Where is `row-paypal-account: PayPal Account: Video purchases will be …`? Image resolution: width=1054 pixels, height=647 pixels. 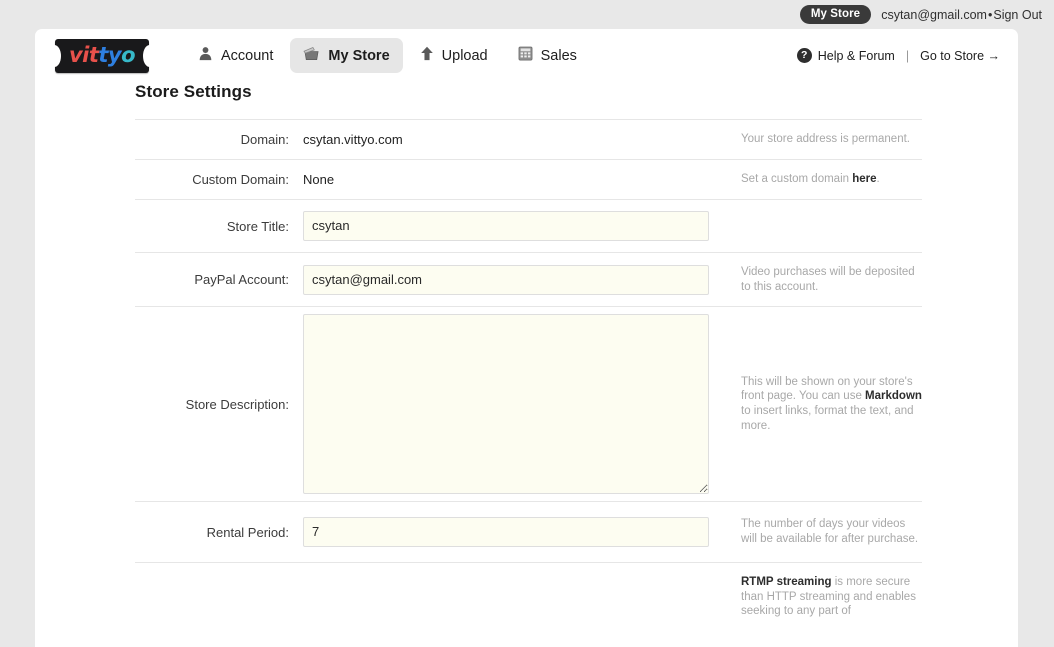
row-paypal-account: PayPal Account: Video purchases will be … is located at coordinates (528, 279).